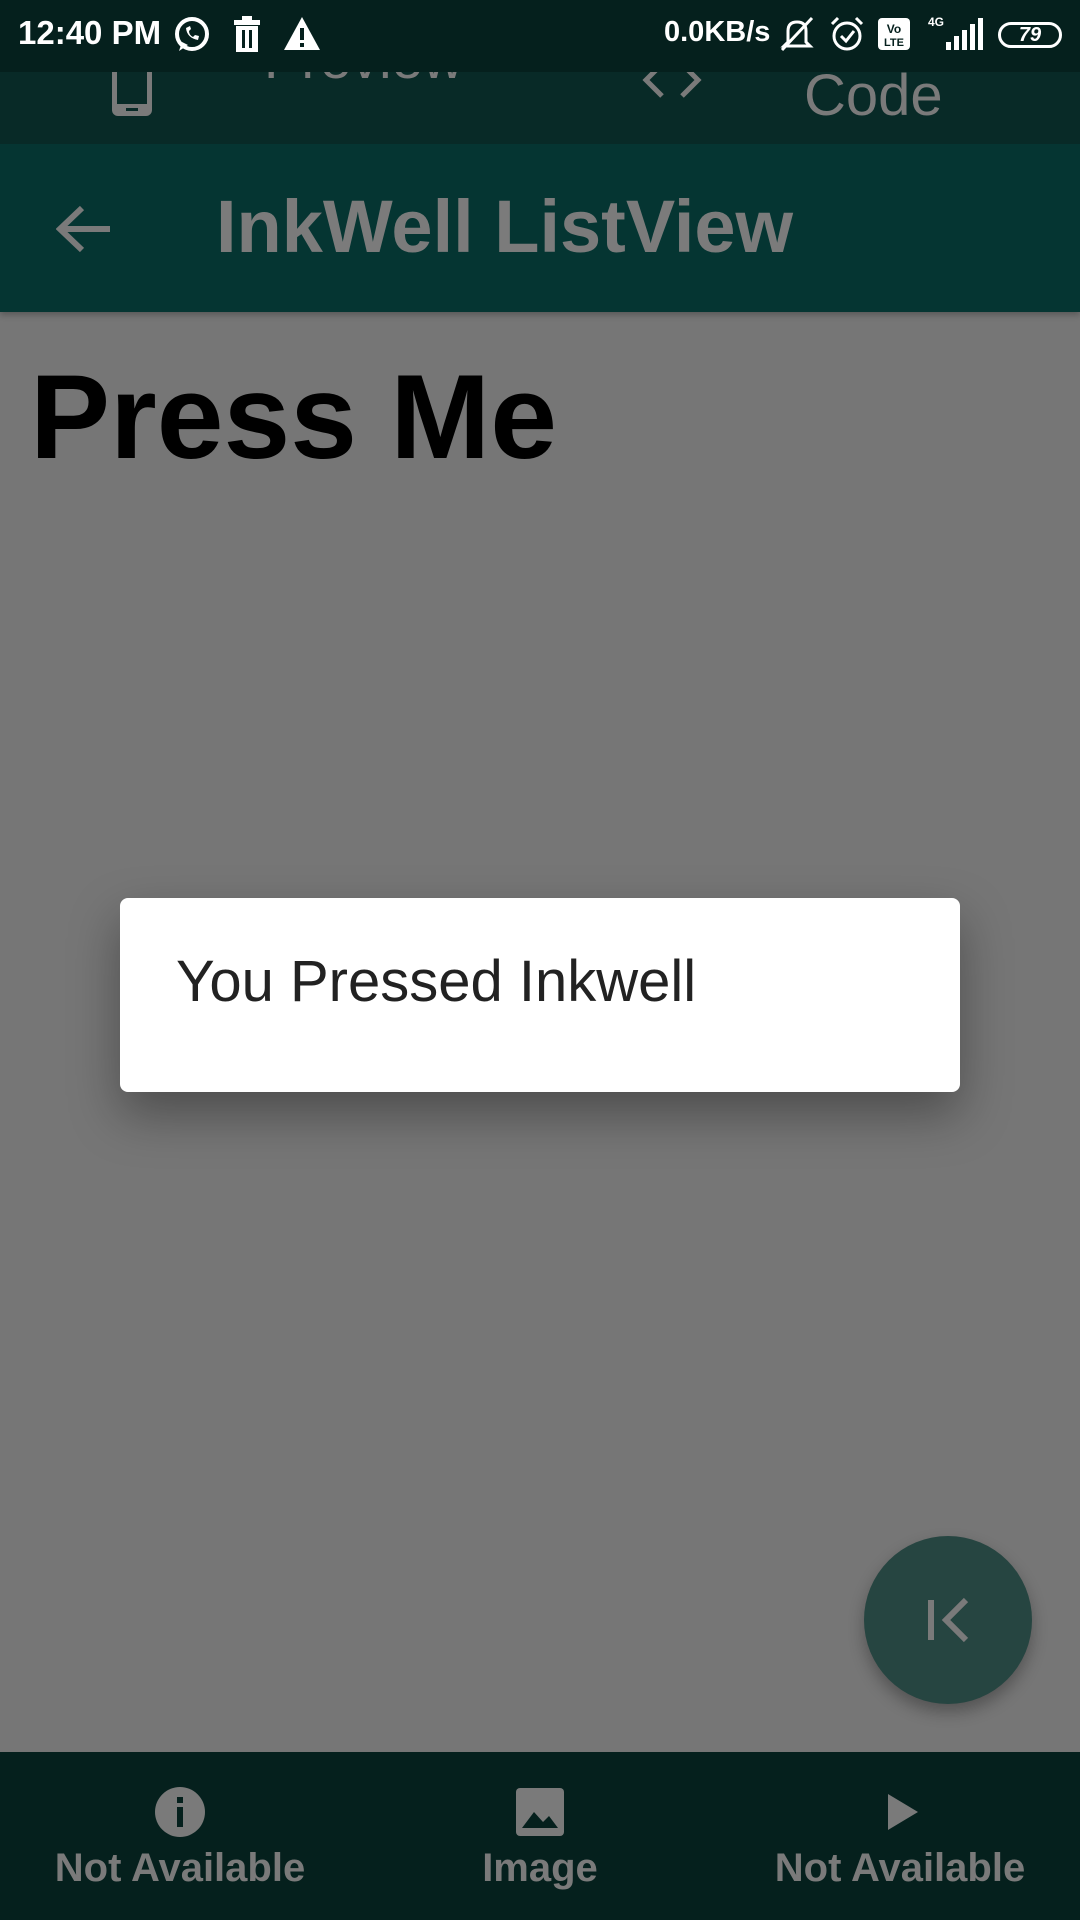 The width and height of the screenshot is (1080, 1920). Describe the element at coordinates (903, 1812) in the screenshot. I see `play-icon` at that location.